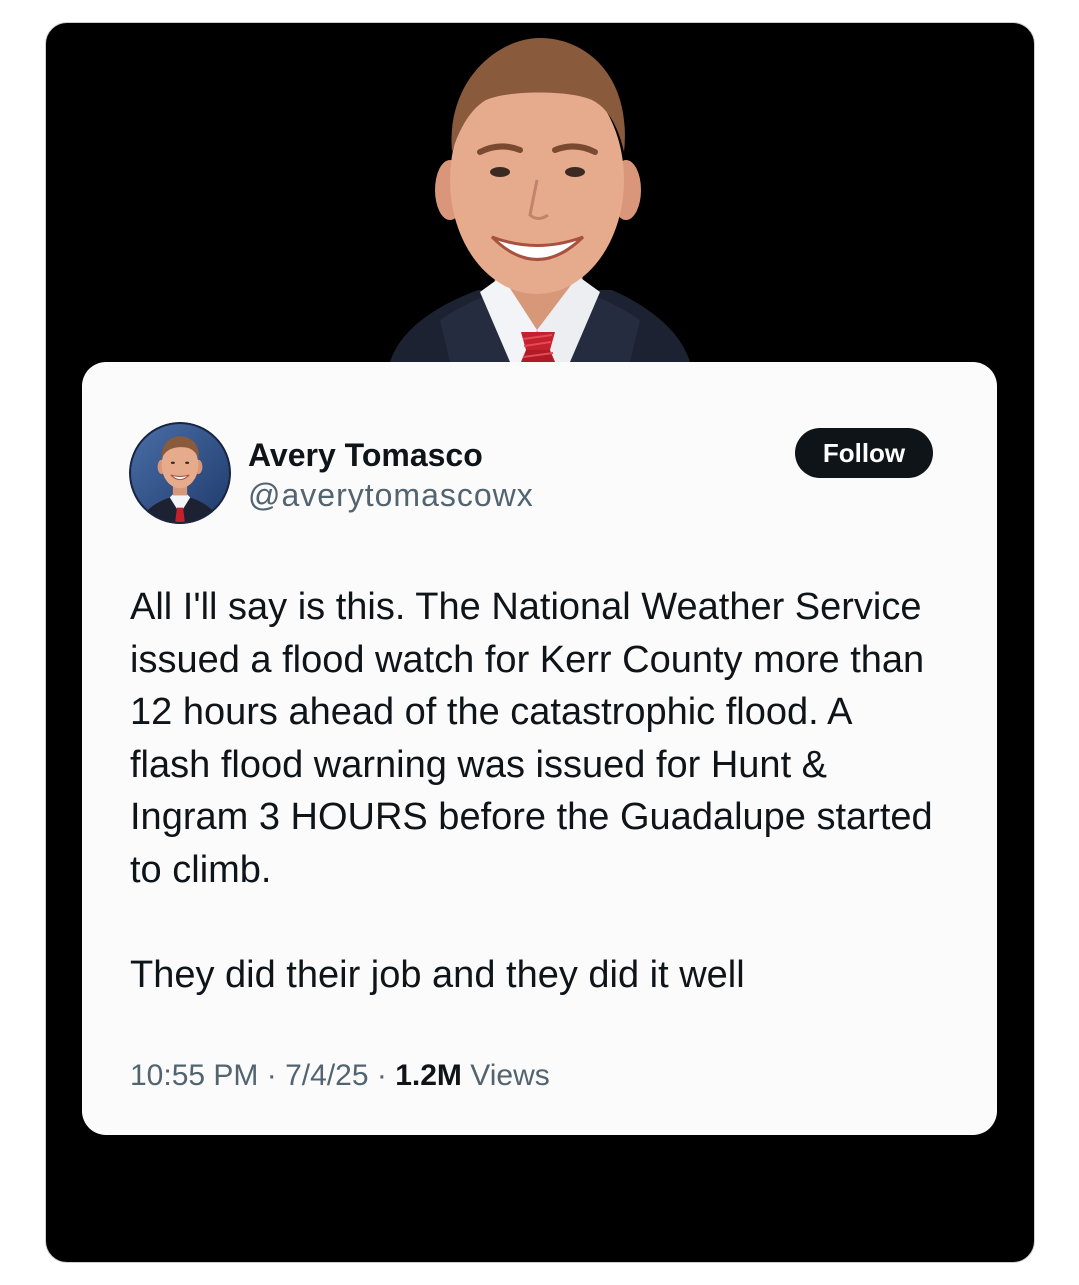 The image size is (1079, 1285). What do you see at coordinates (194, 1075) in the screenshot?
I see `post-time: 10:55 PM` at bounding box center [194, 1075].